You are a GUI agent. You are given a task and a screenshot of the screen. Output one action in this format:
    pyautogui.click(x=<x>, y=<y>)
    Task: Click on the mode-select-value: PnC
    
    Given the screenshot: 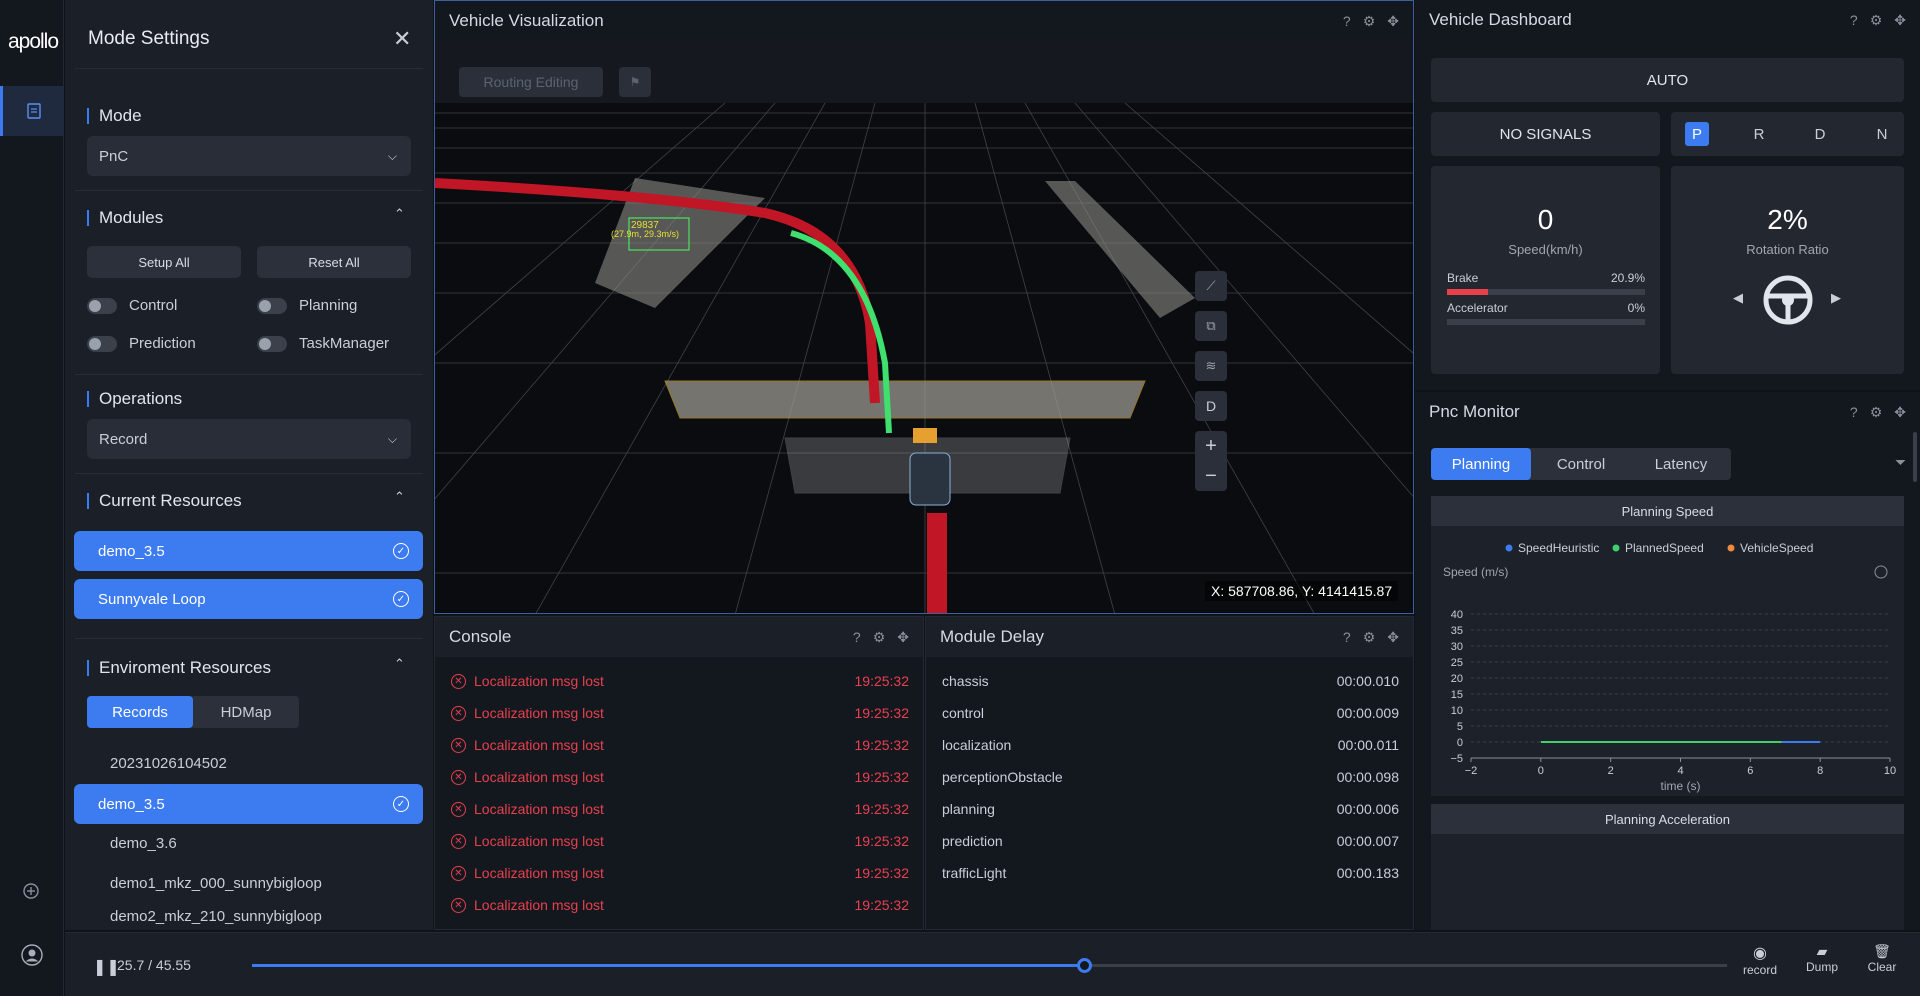 What is the action you would take?
    pyautogui.click(x=114, y=156)
    